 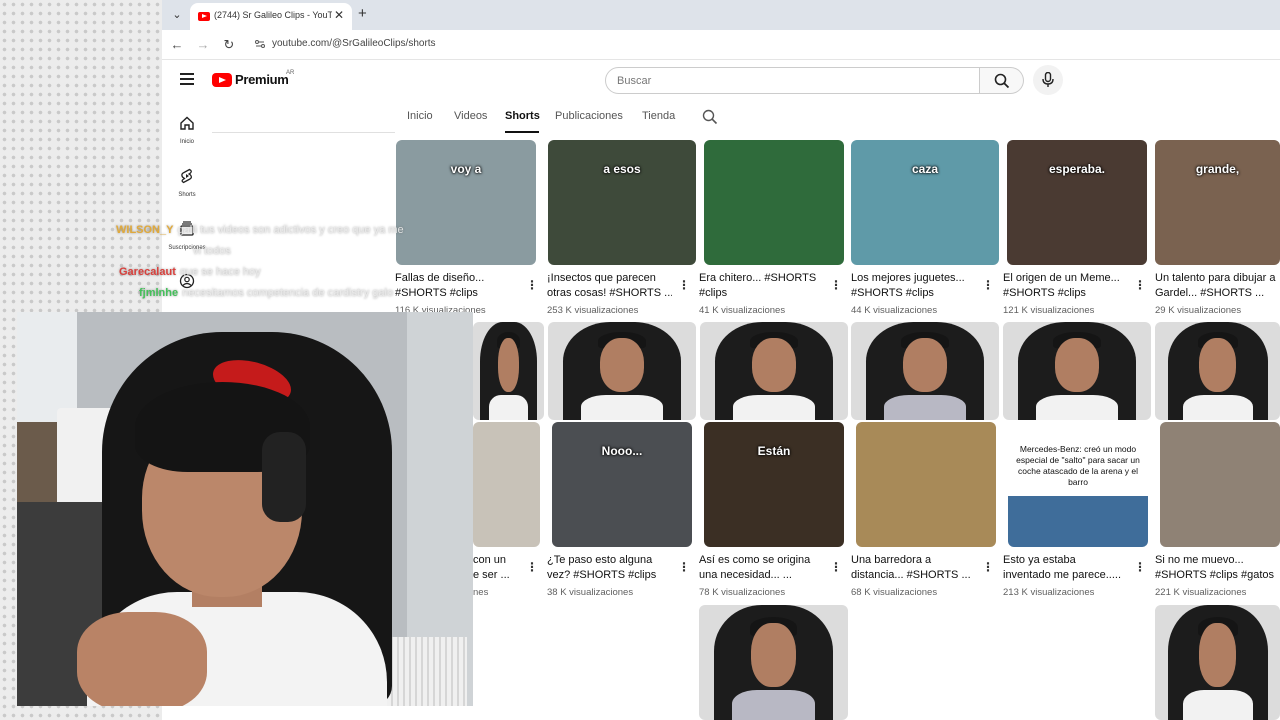 I want to click on tab-publicaciones: Publicaciones, so click(x=589, y=116).